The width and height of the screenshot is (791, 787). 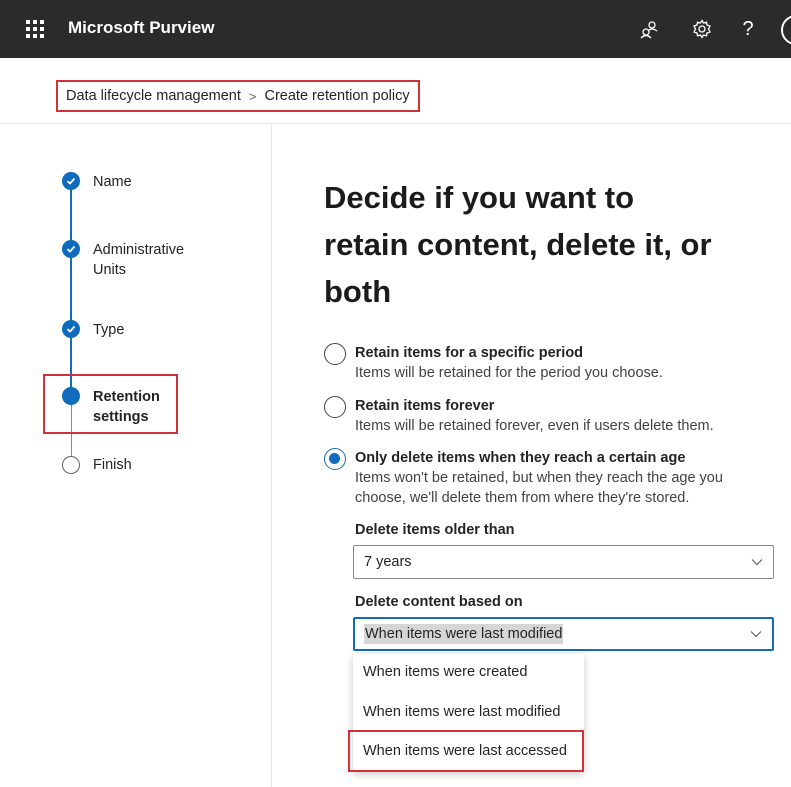 I want to click on top-bar: Microsoft Purview ?, so click(x=395, y=29).